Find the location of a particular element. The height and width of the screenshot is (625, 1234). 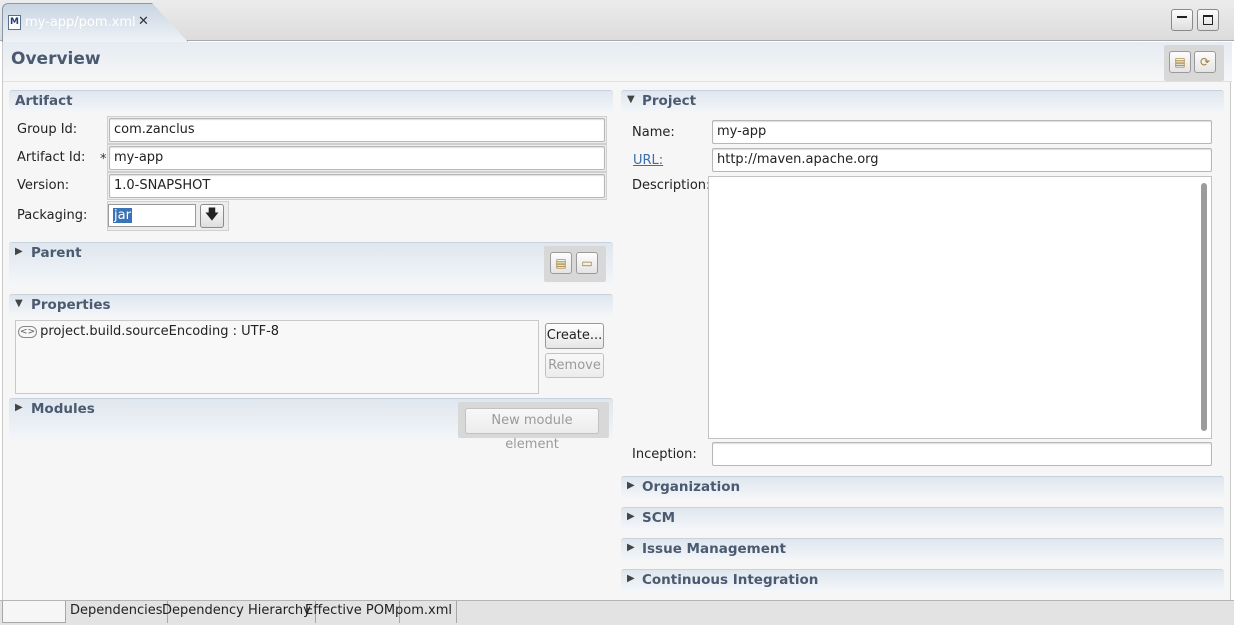

project-section-header: ▼ Project is located at coordinates (922, 101).